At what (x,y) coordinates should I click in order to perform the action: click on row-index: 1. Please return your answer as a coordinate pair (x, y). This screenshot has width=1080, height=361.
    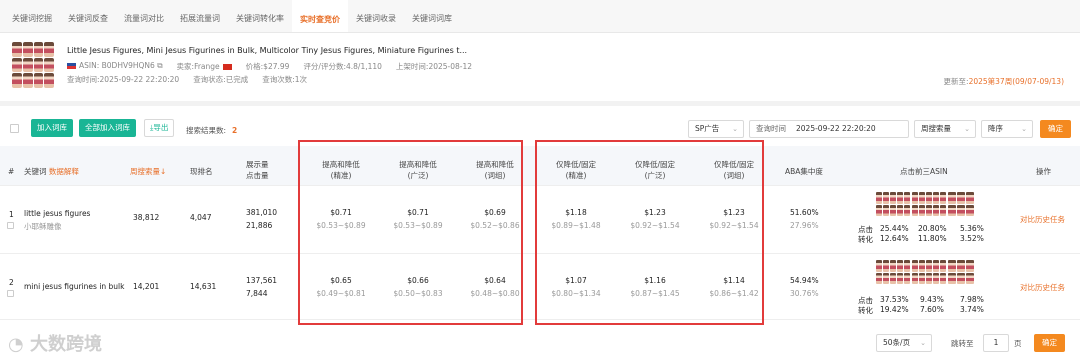
    Looking at the image, I should click on (11, 214).